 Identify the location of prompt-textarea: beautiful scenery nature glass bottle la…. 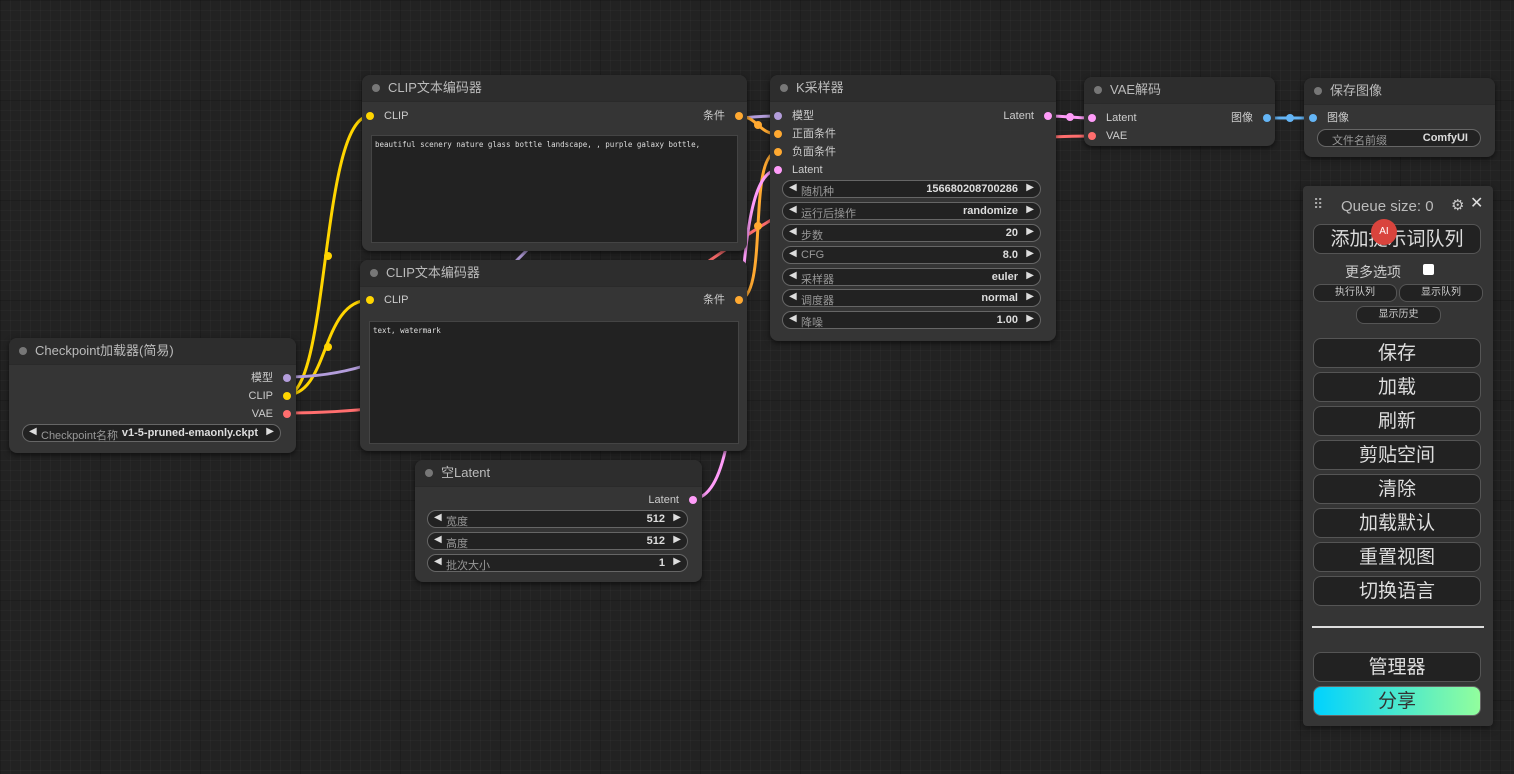
(554, 189).